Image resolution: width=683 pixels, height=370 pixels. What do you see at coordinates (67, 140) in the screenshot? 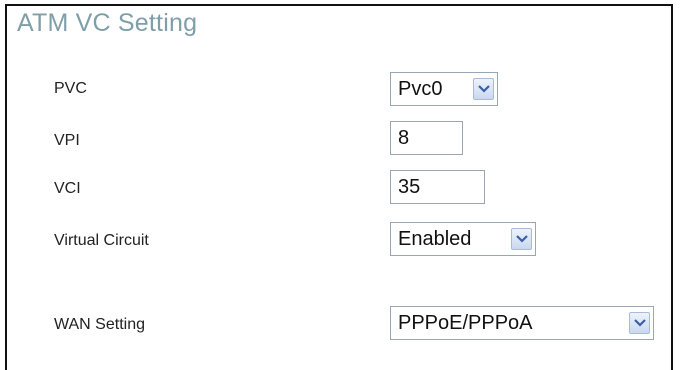
I see `vpi-label: VPI` at bounding box center [67, 140].